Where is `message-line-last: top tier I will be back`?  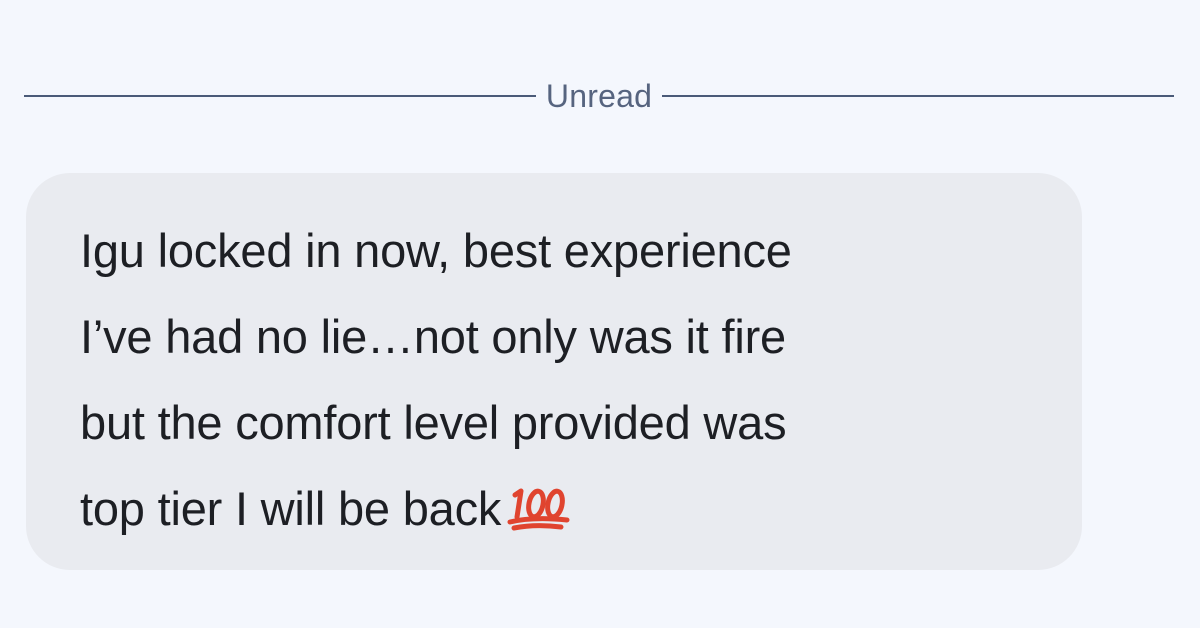 message-line-last: top tier I will be back is located at coordinates (561, 512).